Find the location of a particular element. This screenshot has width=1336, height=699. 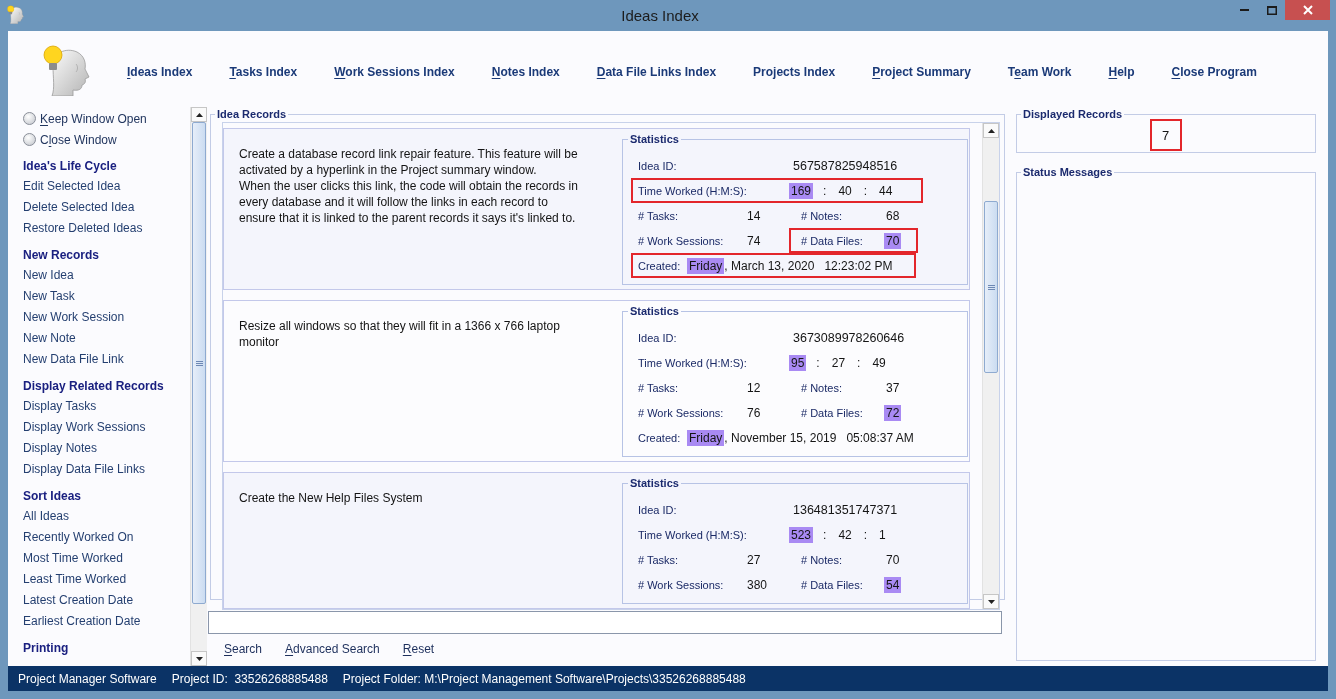

nav-link: Data File Links Index is located at coordinates (656, 72).